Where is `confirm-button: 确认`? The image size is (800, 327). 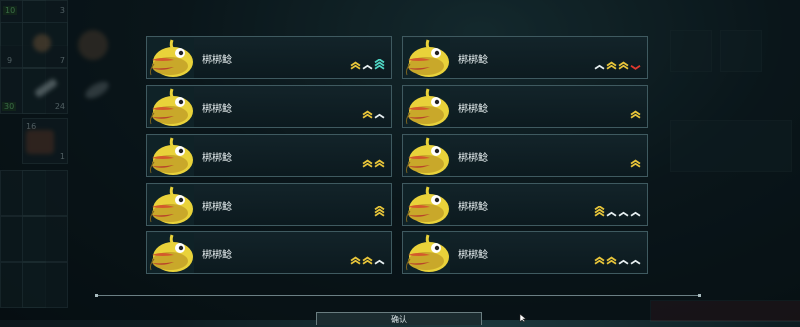
confirm-button: 确认 is located at coordinates (399, 318).